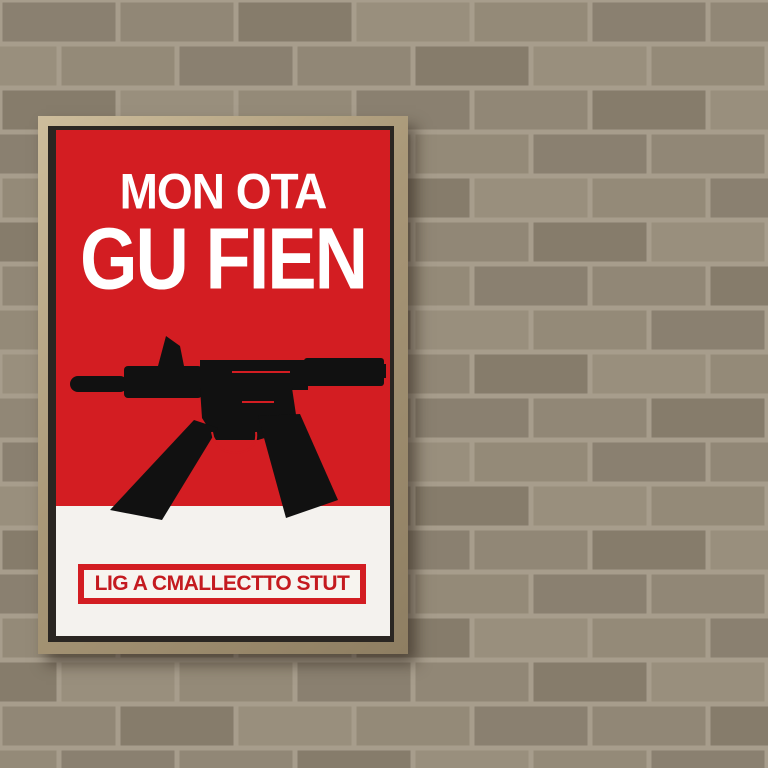 This screenshot has width=768, height=768. I want to click on rifle-icon, so click(228, 428).